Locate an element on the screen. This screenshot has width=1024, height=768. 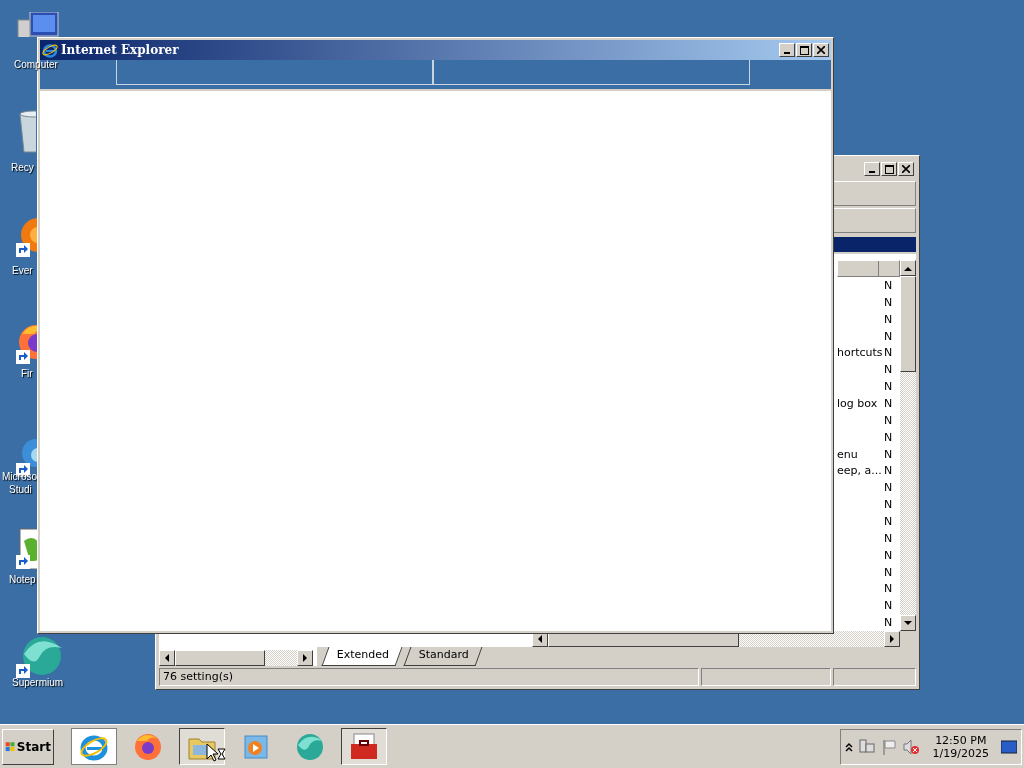
desktop-icon-label: Studi is located at coordinates (20, 489).